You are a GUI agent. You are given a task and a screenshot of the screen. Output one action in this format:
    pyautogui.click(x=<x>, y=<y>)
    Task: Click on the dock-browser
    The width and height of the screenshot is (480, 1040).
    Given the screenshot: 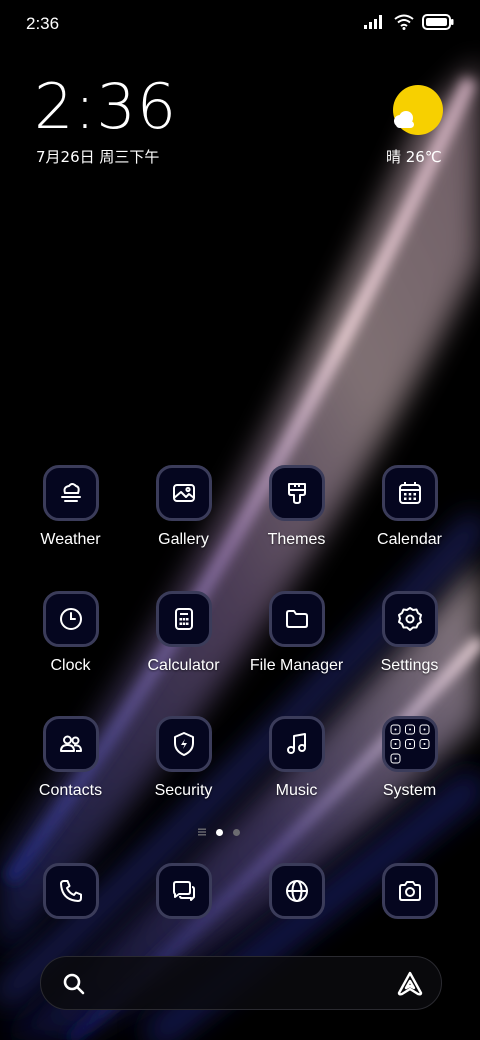 What is the action you would take?
    pyautogui.click(x=296, y=891)
    